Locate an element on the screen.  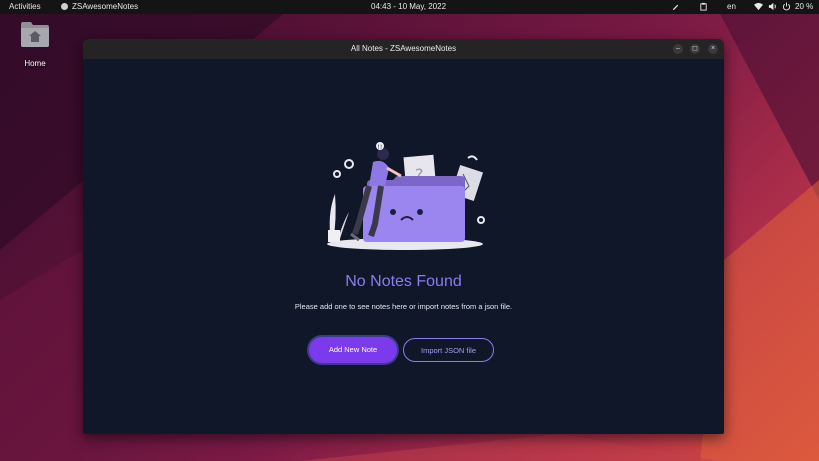
app-menu-label: ZSAwesomeNotes is located at coordinates (105, 6).